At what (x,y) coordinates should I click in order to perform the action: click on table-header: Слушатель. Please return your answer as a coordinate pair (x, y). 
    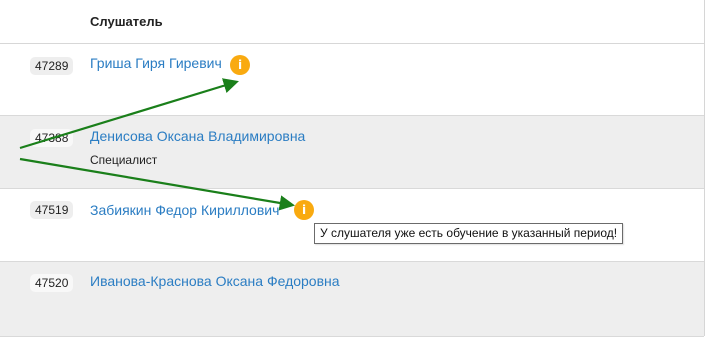
    Looking at the image, I should click on (352, 22).